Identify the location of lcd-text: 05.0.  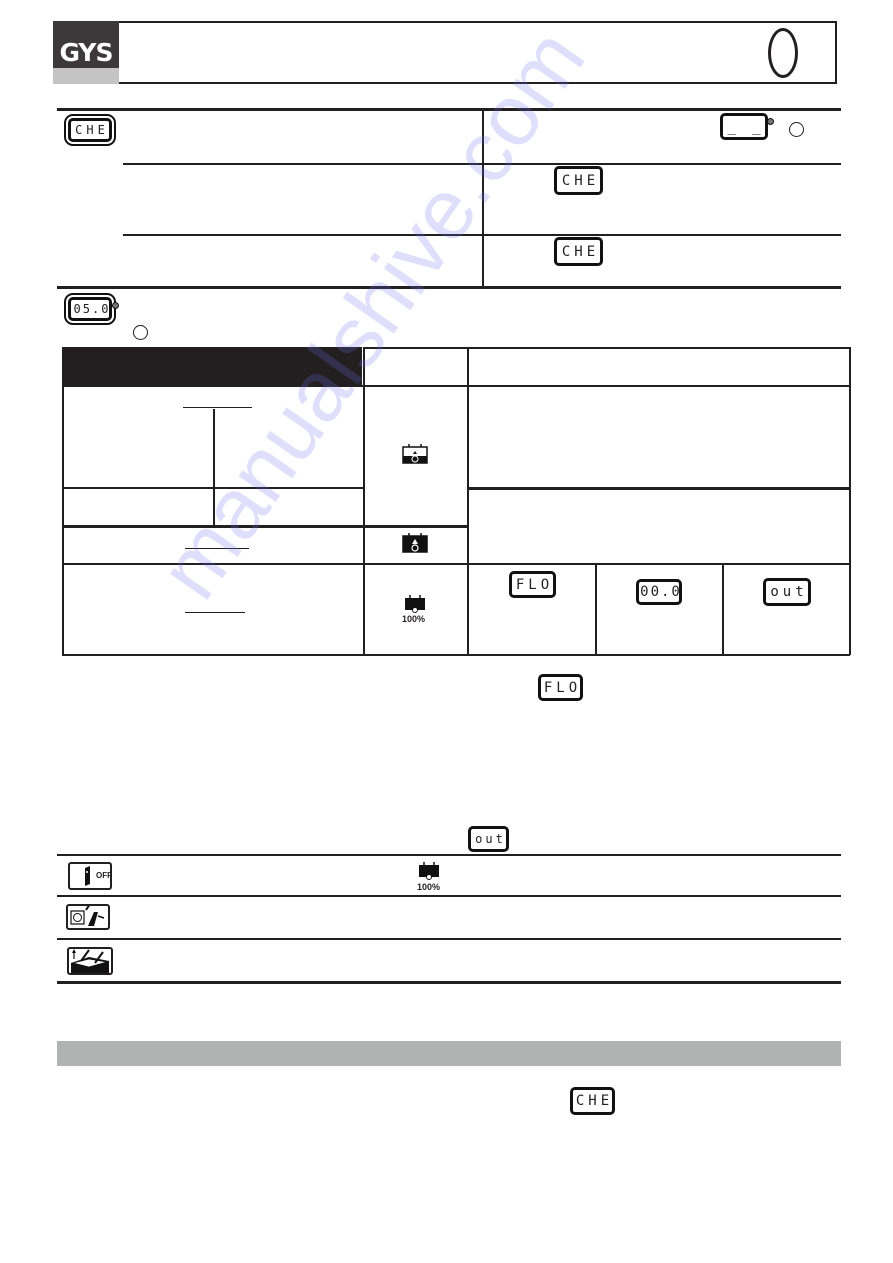
(92, 309).